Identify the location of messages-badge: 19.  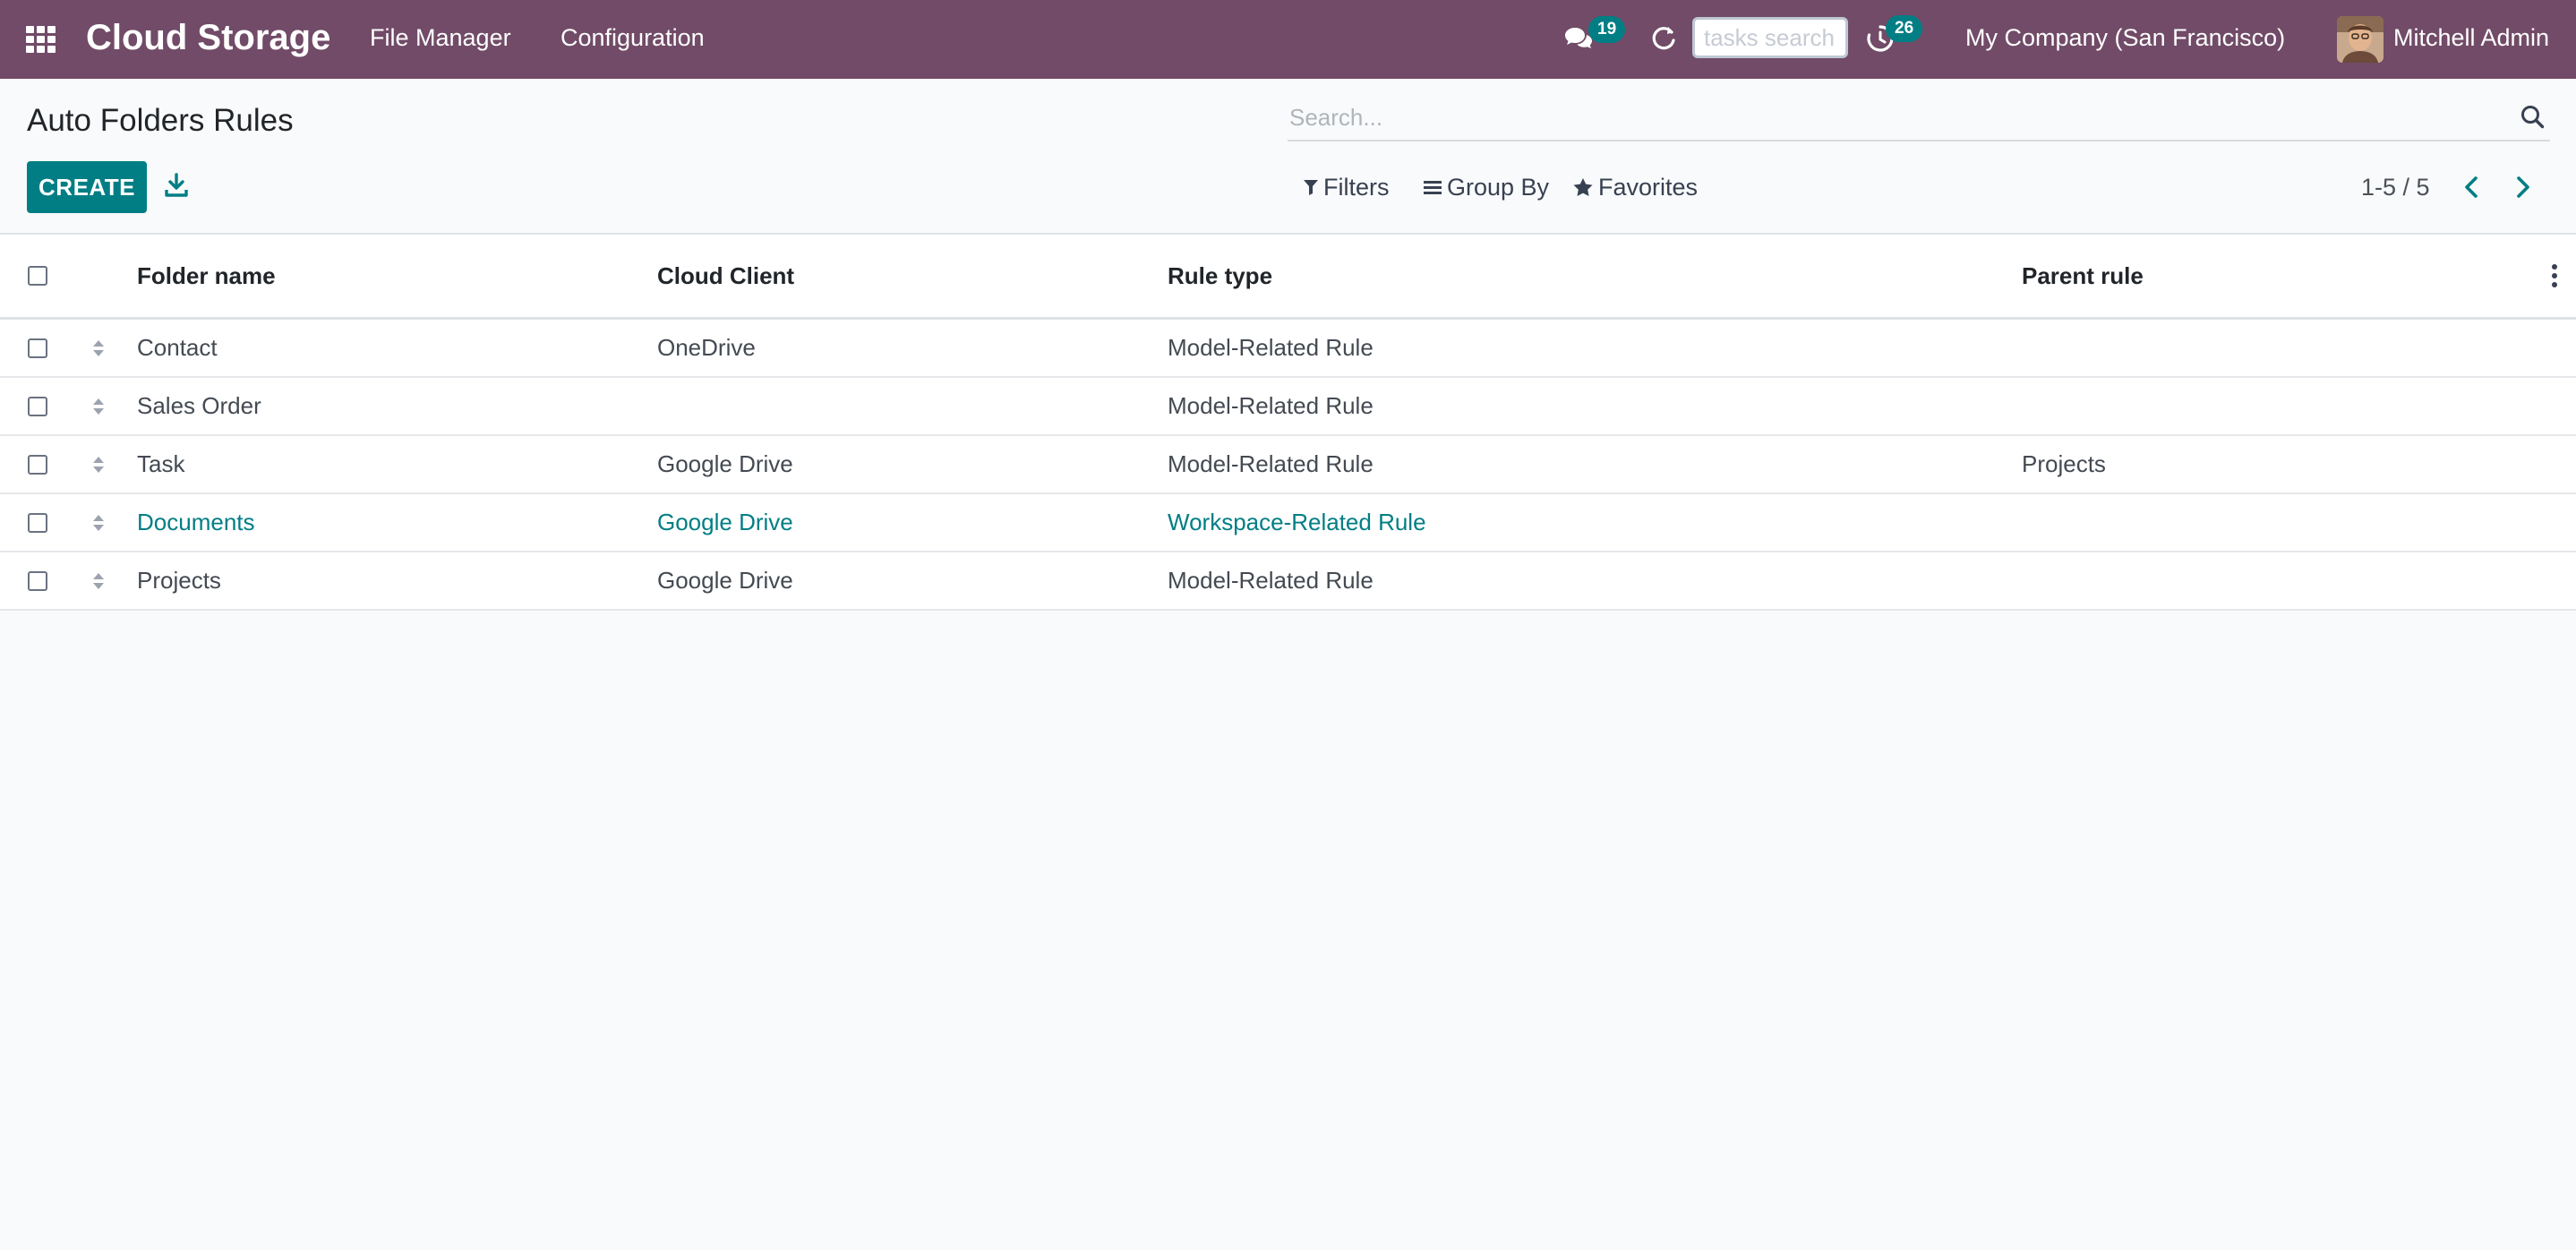
(1607, 29).